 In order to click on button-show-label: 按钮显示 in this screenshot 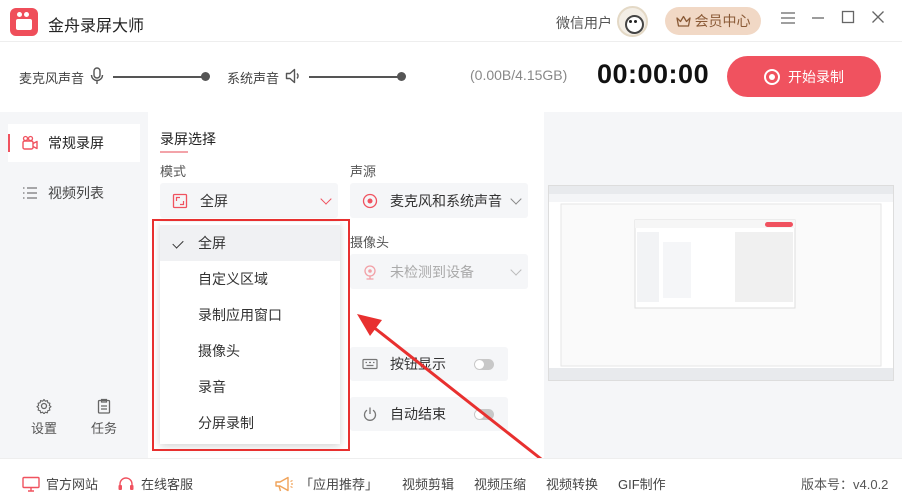, I will do `click(418, 364)`.